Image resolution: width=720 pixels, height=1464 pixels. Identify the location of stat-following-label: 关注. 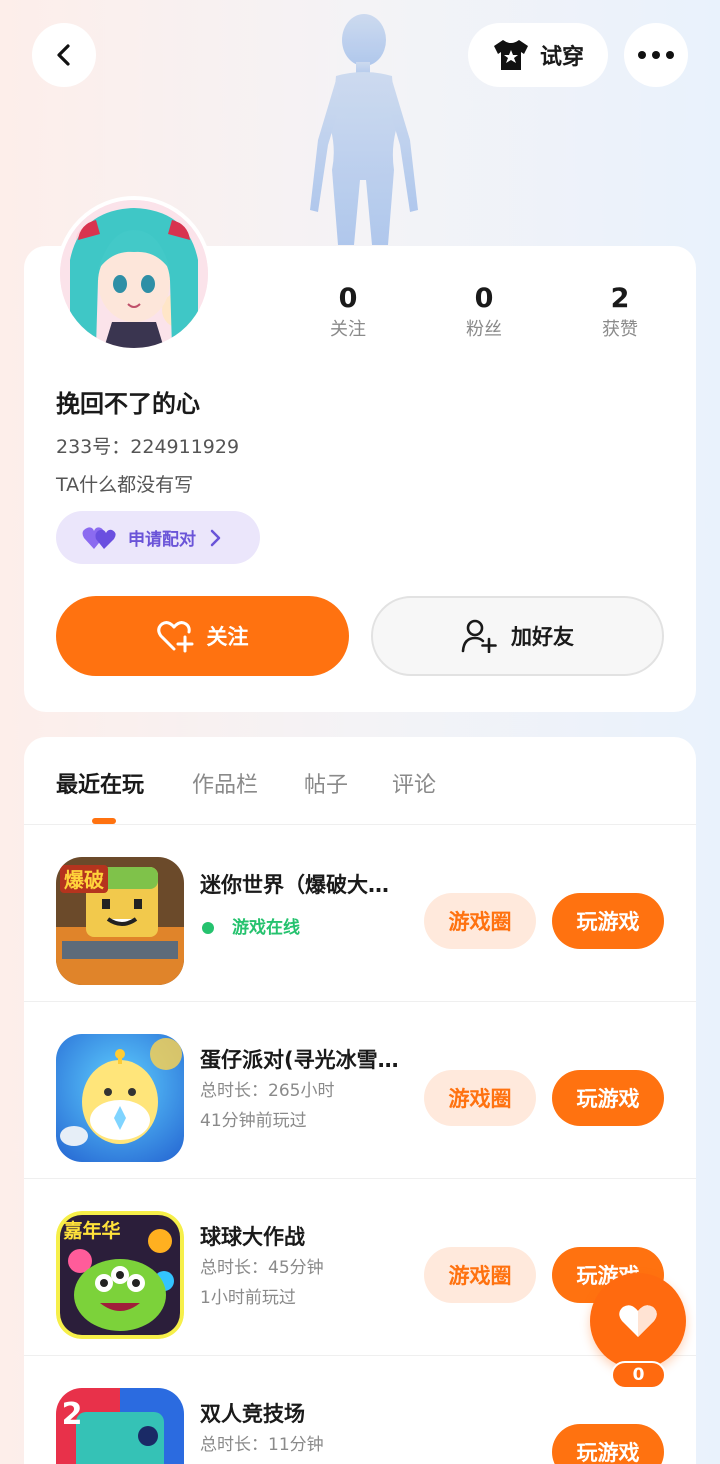
(348, 329).